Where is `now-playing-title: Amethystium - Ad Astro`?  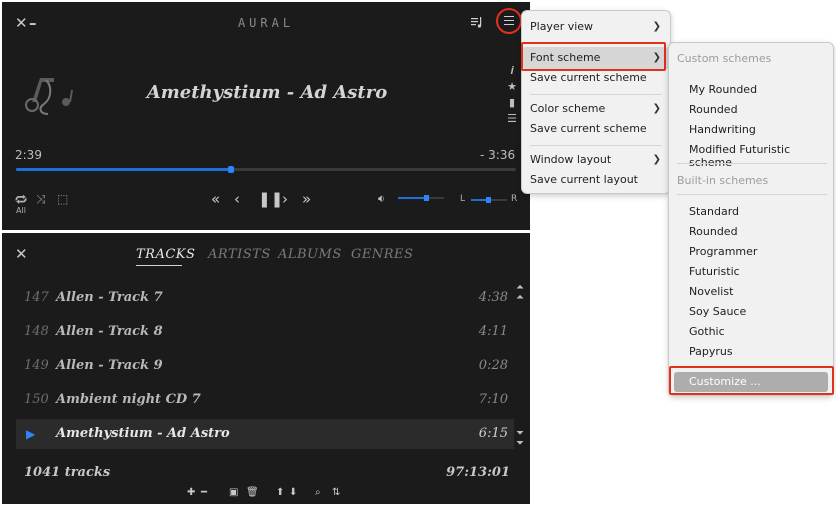 now-playing-title: Amethystium - Ad Astro is located at coordinates (267, 92).